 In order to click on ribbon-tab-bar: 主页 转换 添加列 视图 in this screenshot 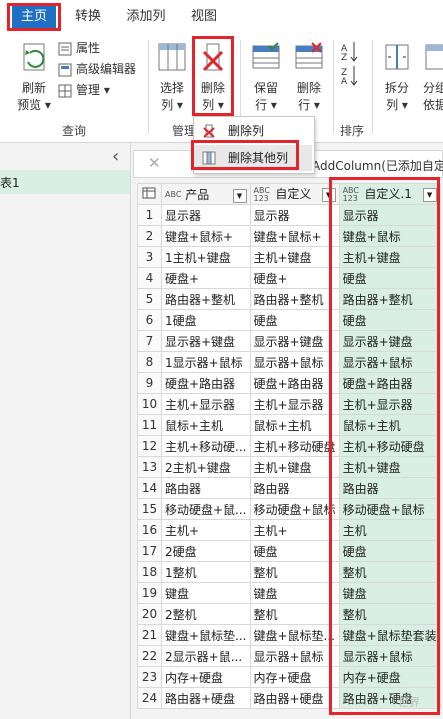, I will do `click(221, 17)`.